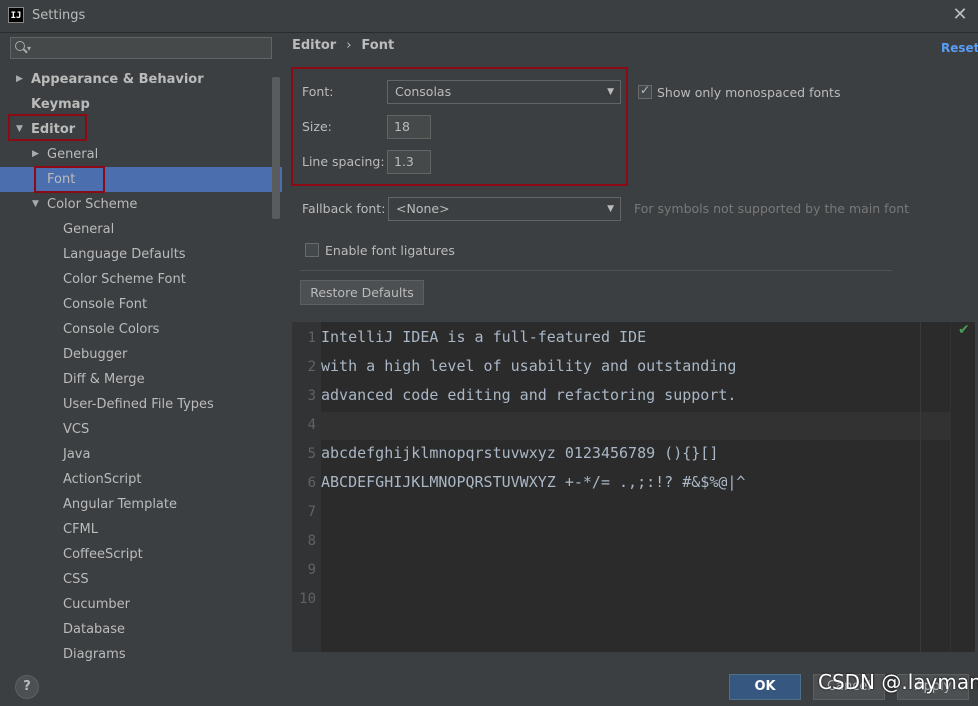  What do you see at coordinates (343, 45) in the screenshot?
I see `breadcrumb: Editor › Font` at bounding box center [343, 45].